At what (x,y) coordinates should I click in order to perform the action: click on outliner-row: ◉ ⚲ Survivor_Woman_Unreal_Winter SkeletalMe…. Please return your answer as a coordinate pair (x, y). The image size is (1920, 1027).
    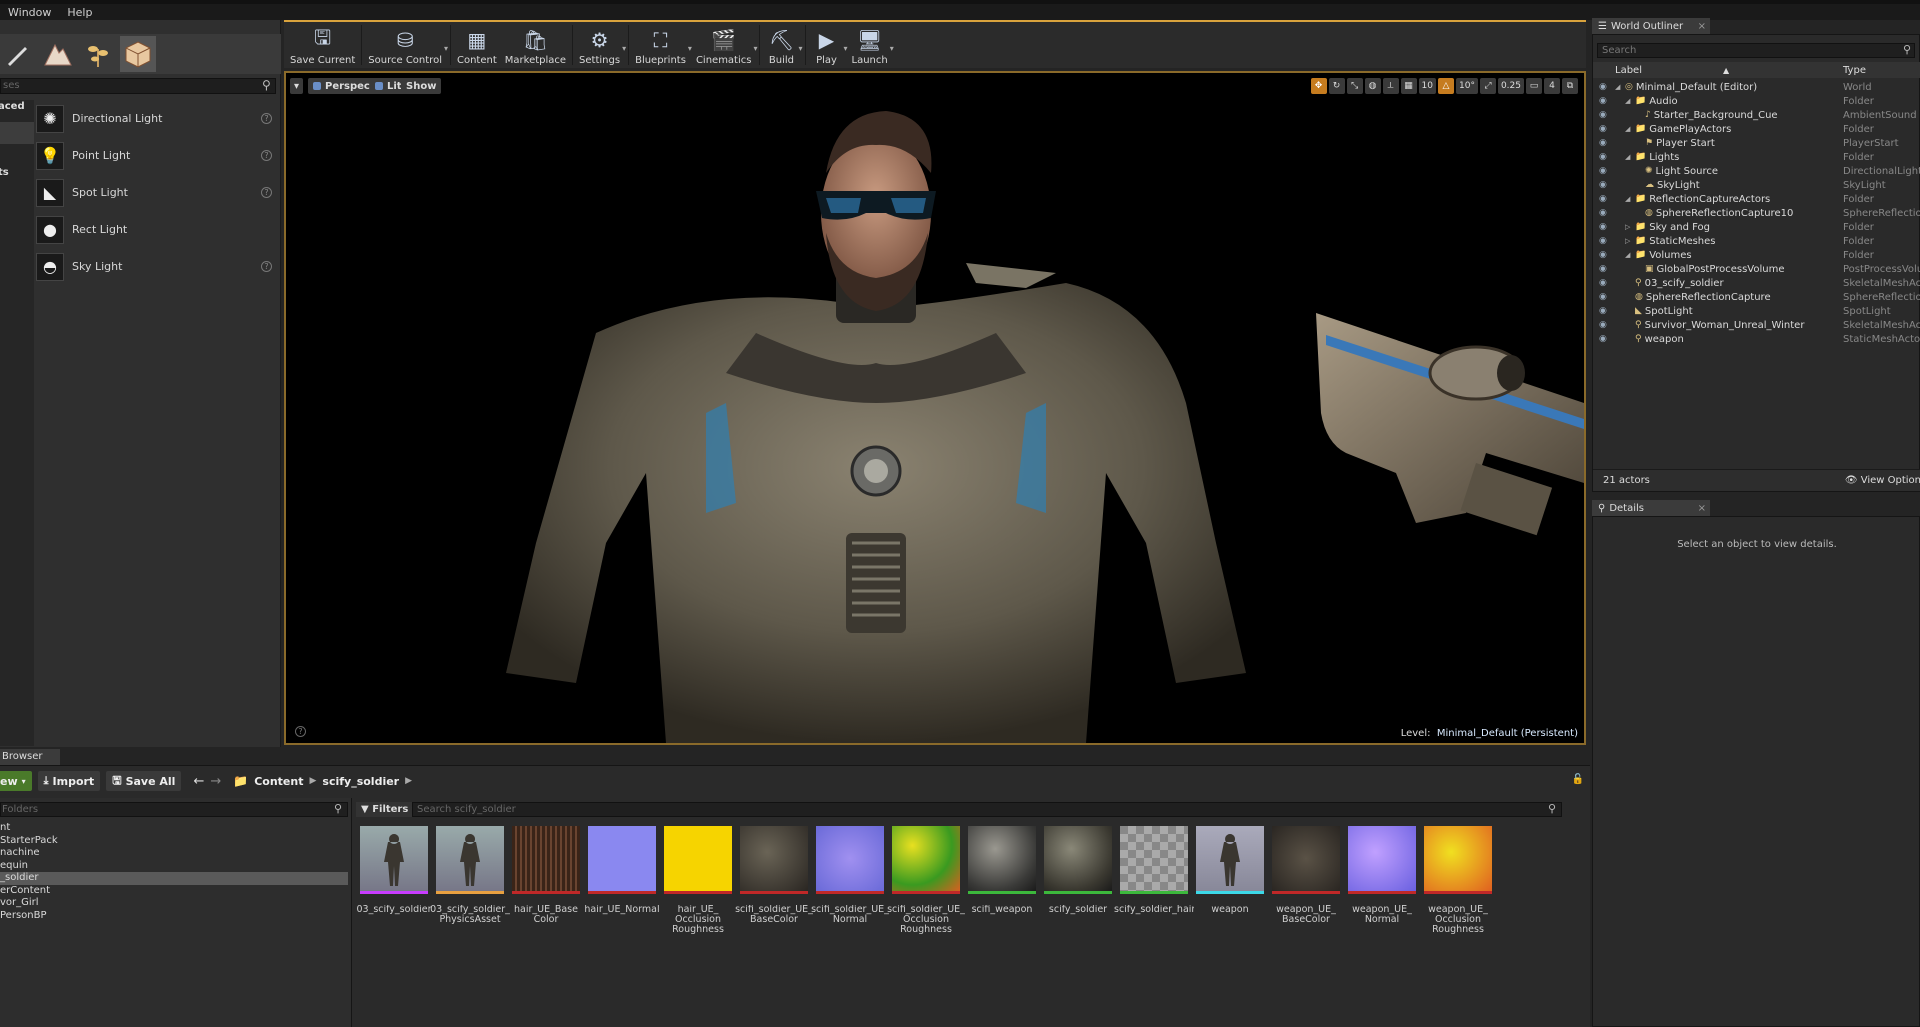
    Looking at the image, I should click on (1756, 325).